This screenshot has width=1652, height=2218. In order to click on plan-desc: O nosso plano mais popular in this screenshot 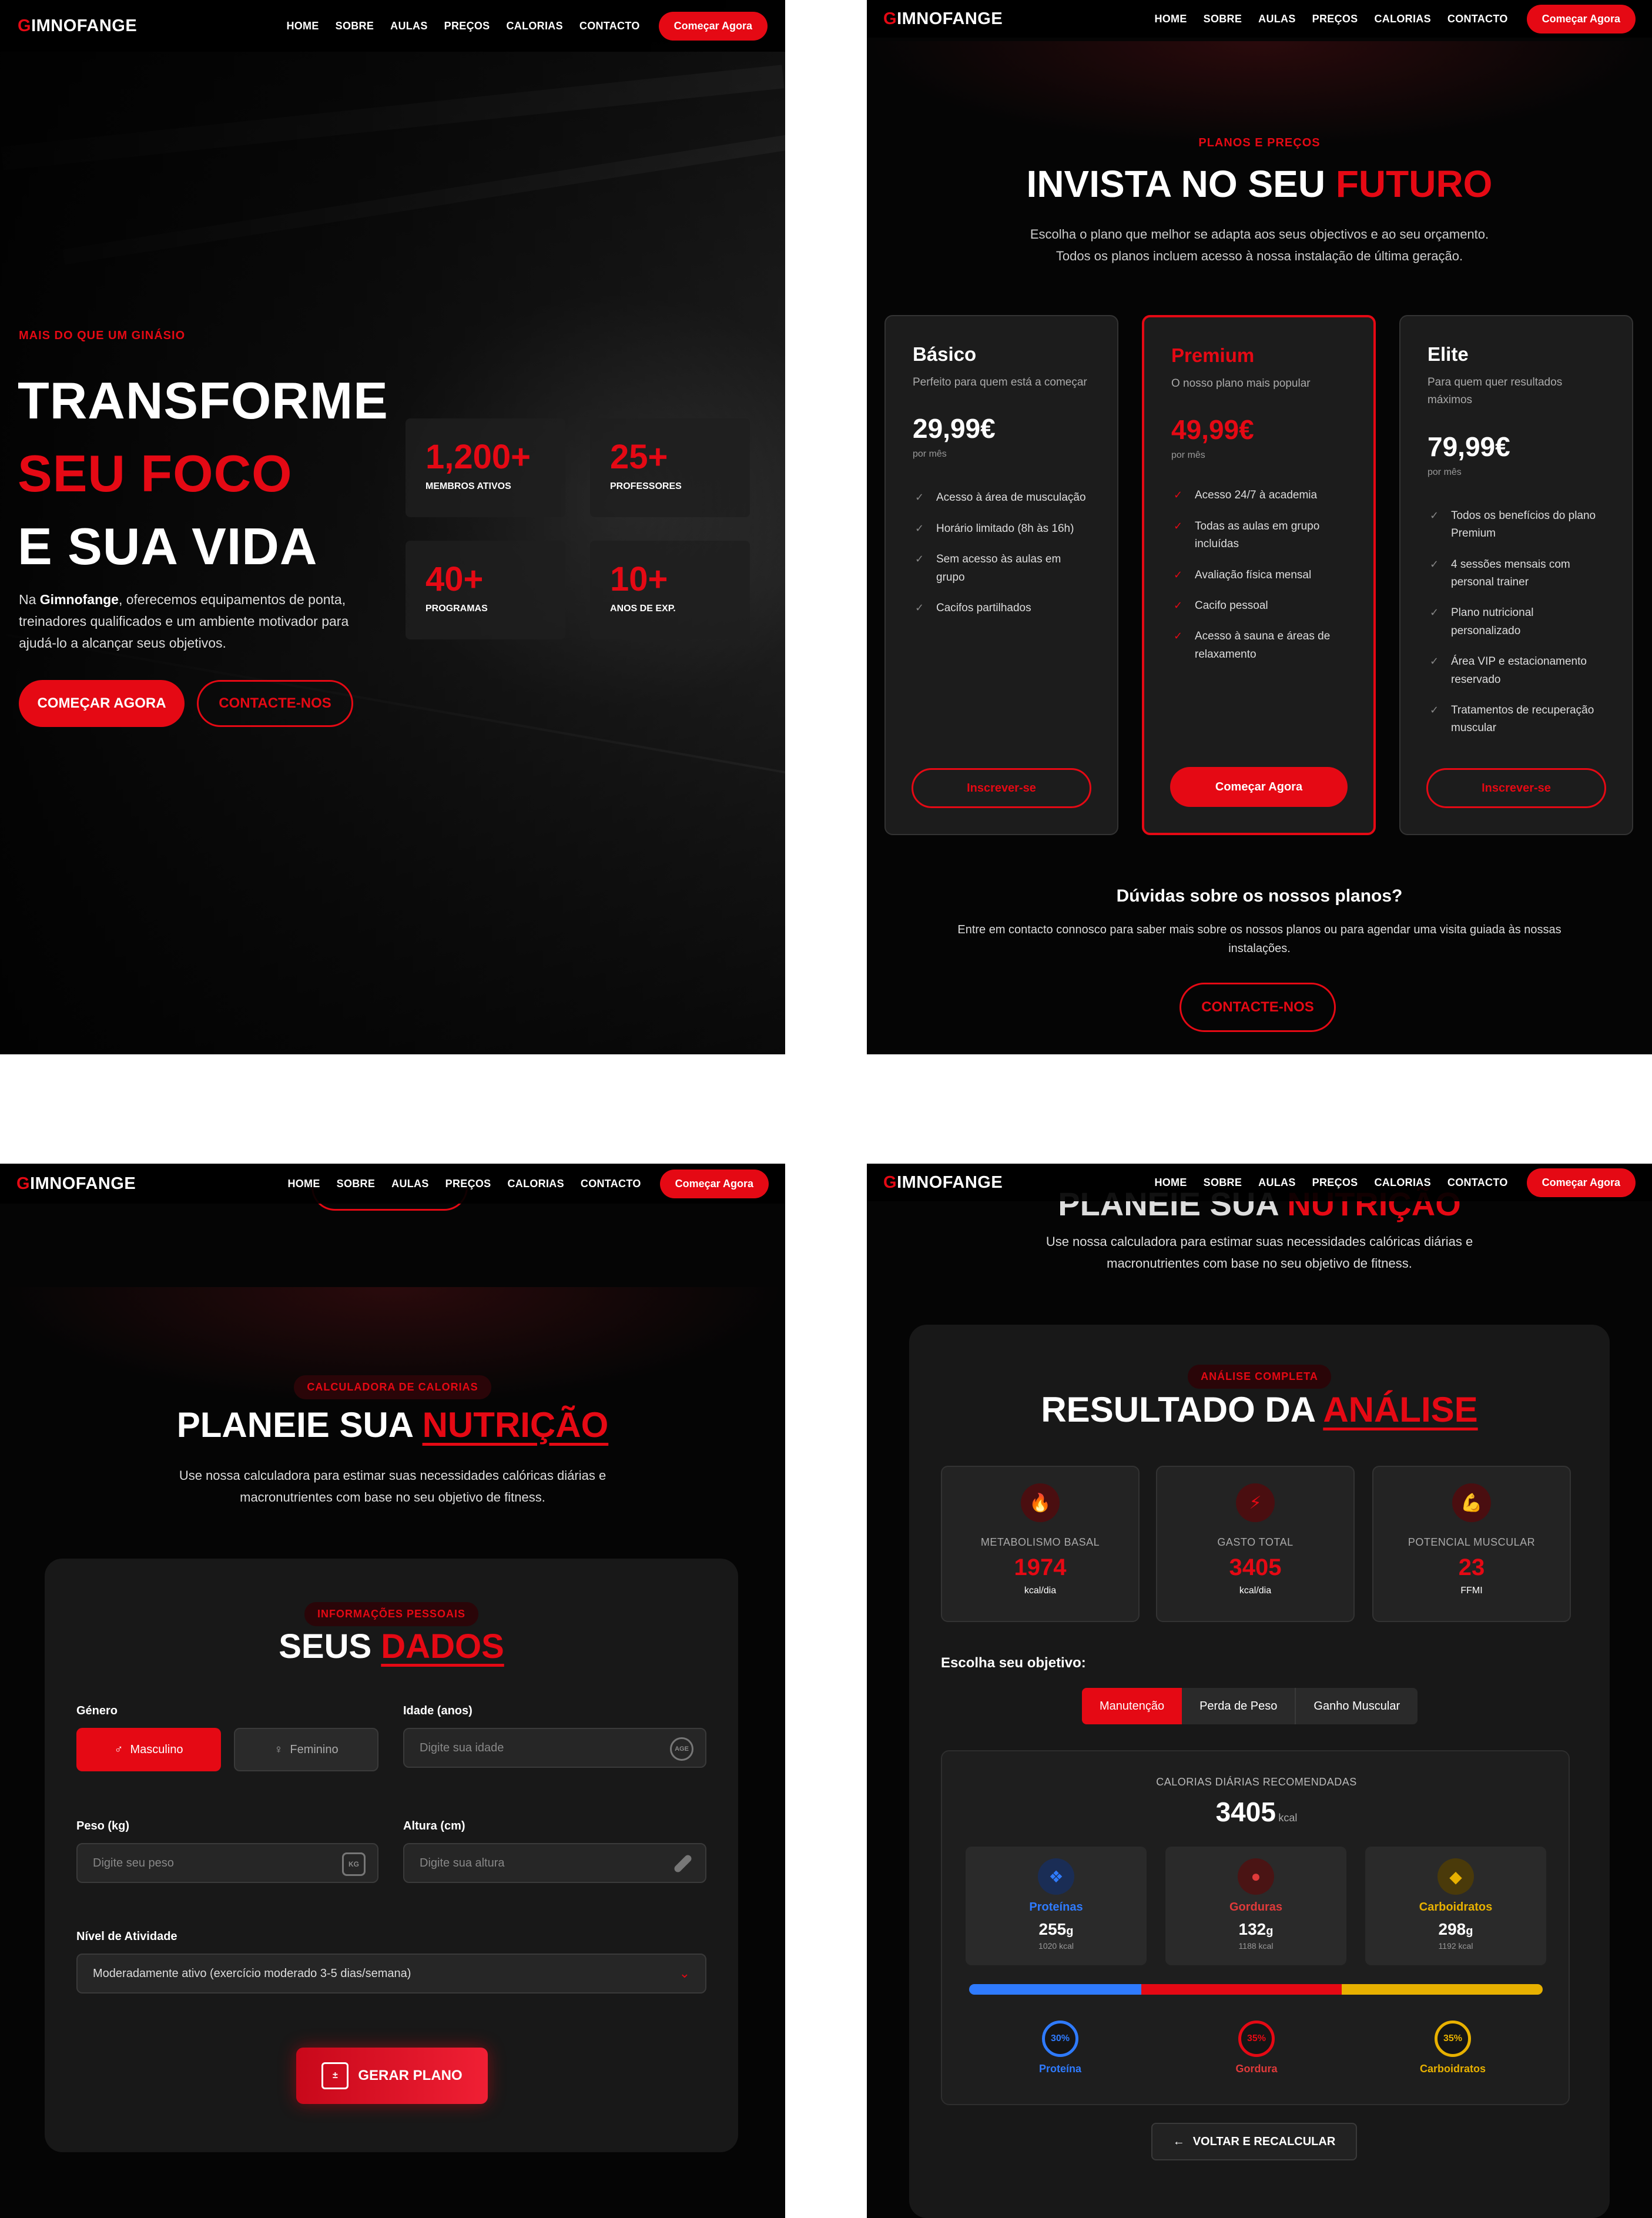, I will do `click(1241, 384)`.